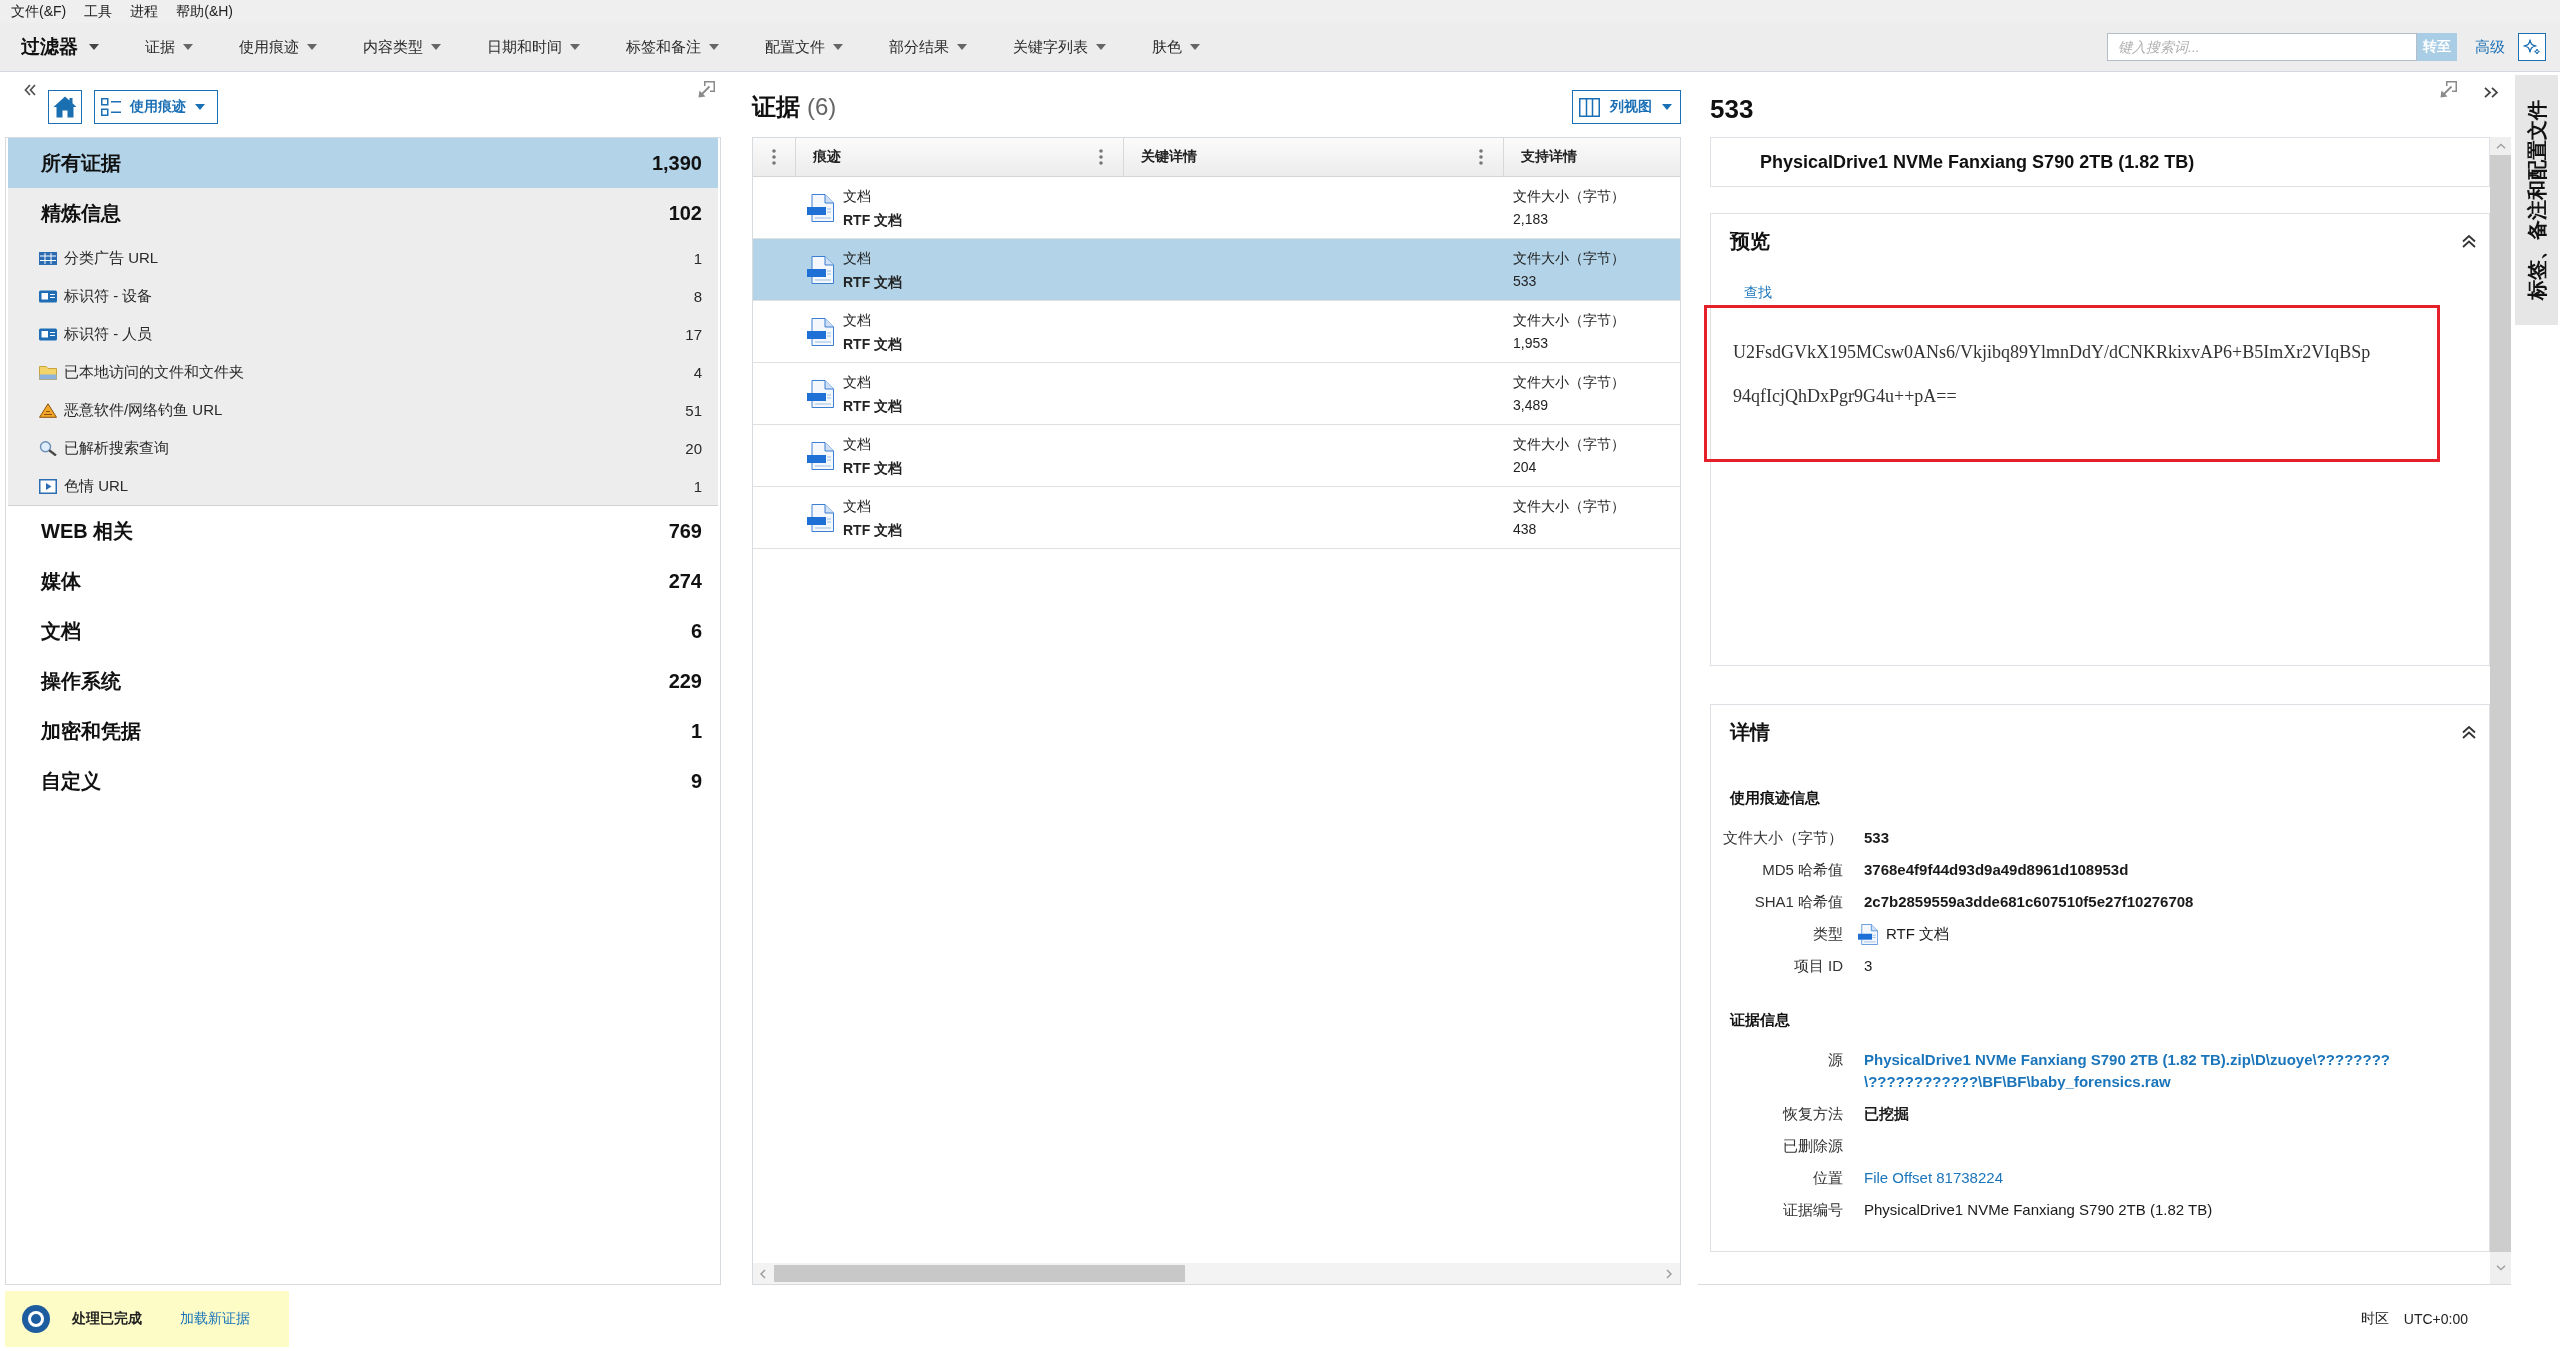 The width and height of the screenshot is (2560, 1351). What do you see at coordinates (363, 334) in the screenshot?
I see `category-item: 标识符 - 人员 17` at bounding box center [363, 334].